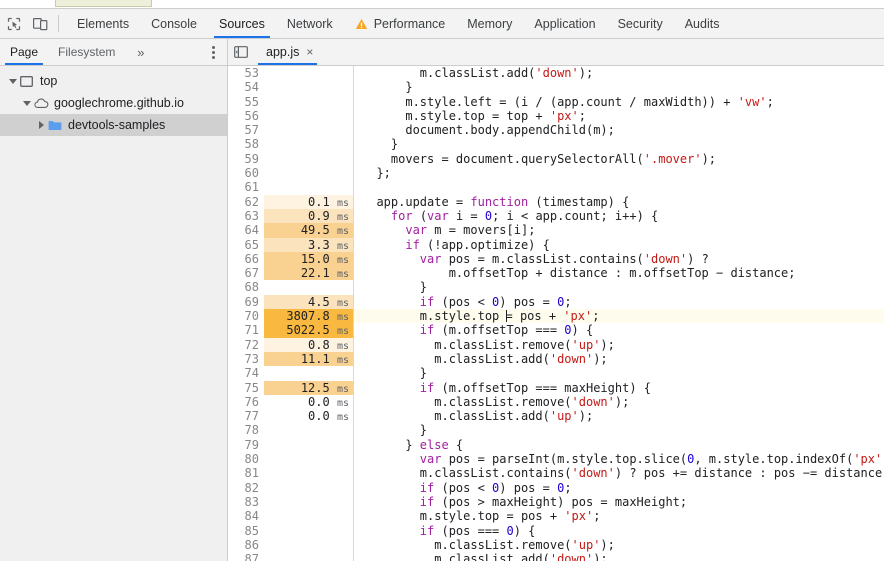  I want to click on code-line: 70 3807.8 ms m.style.top = pos + 'px';, so click(556, 316).